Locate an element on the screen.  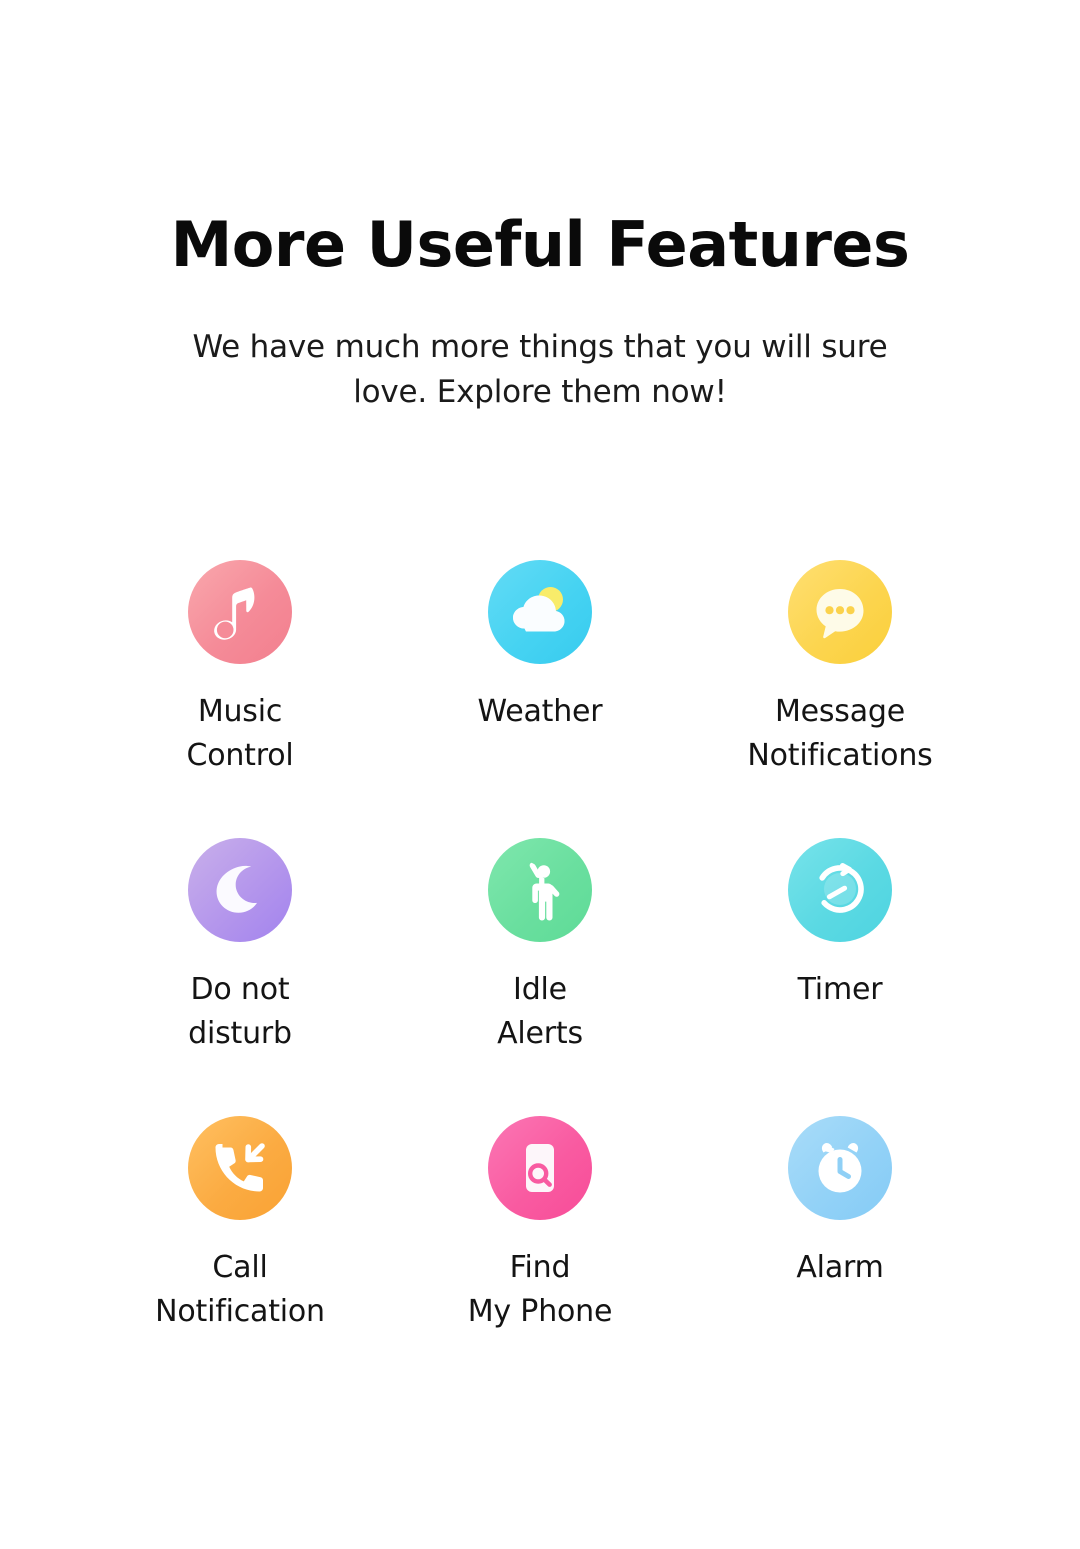
crescent-moon-icon is located at coordinates (240, 890).